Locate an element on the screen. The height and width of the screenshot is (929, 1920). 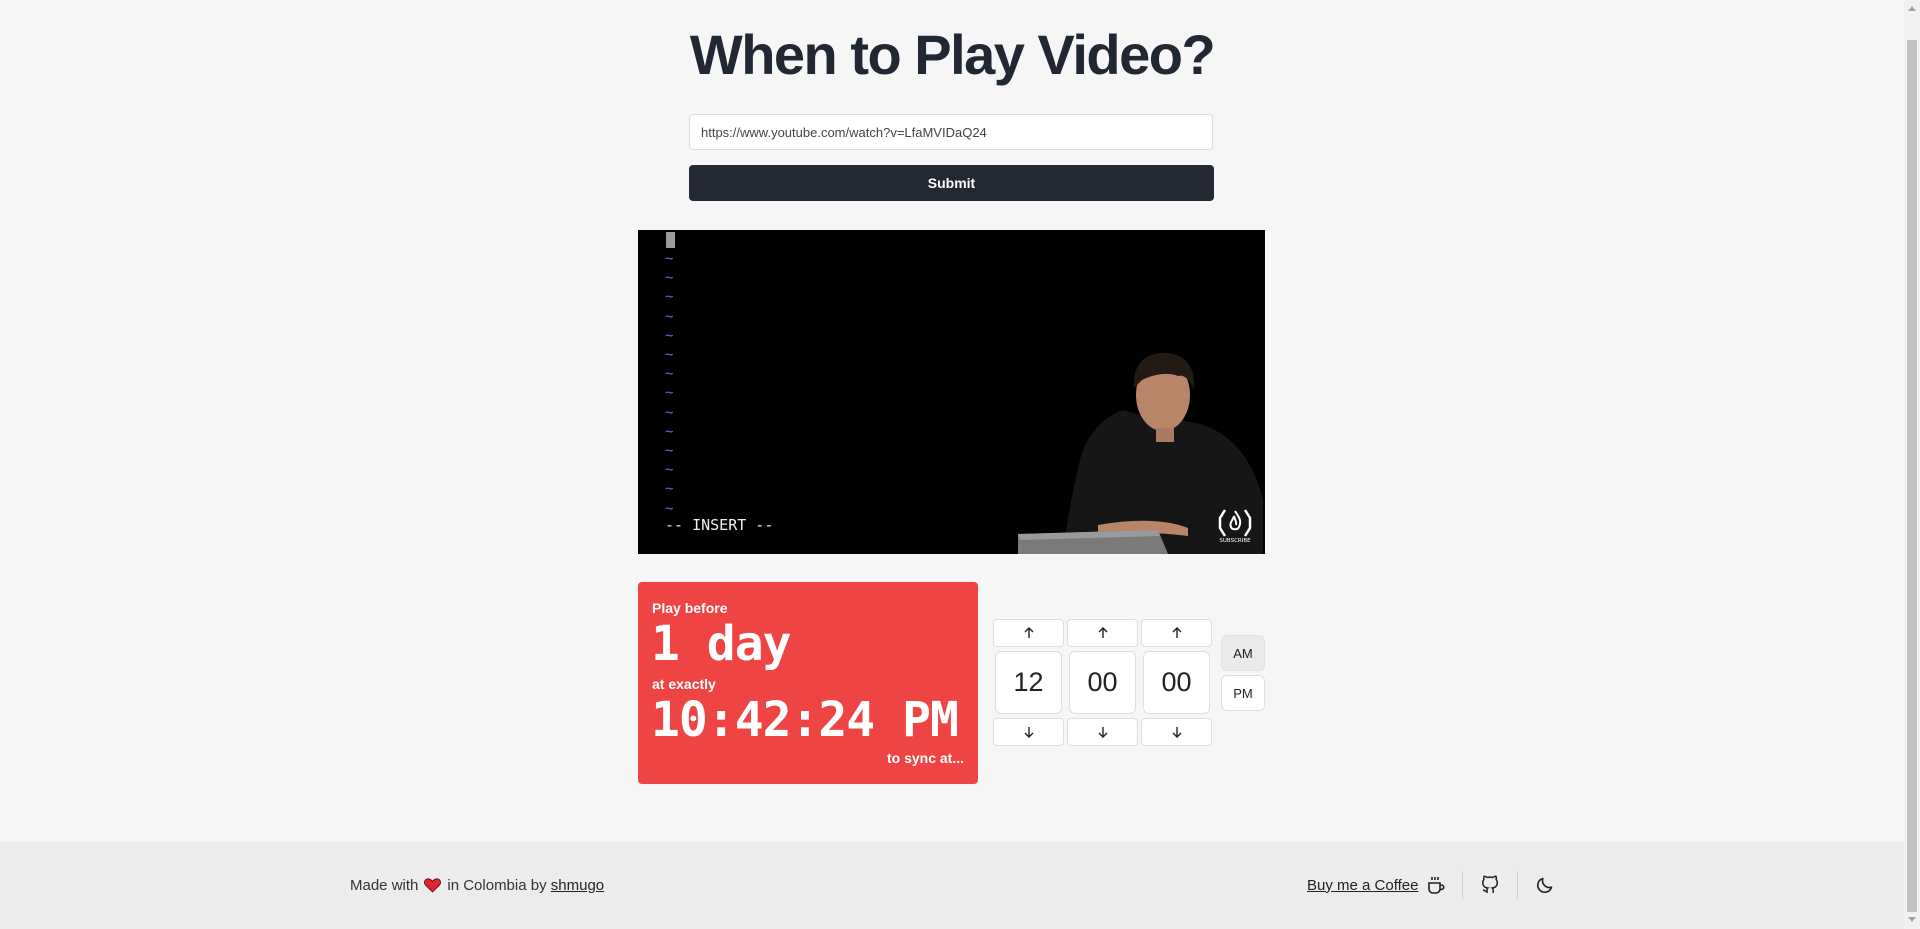
hours-value: 12 is located at coordinates (1028, 682).